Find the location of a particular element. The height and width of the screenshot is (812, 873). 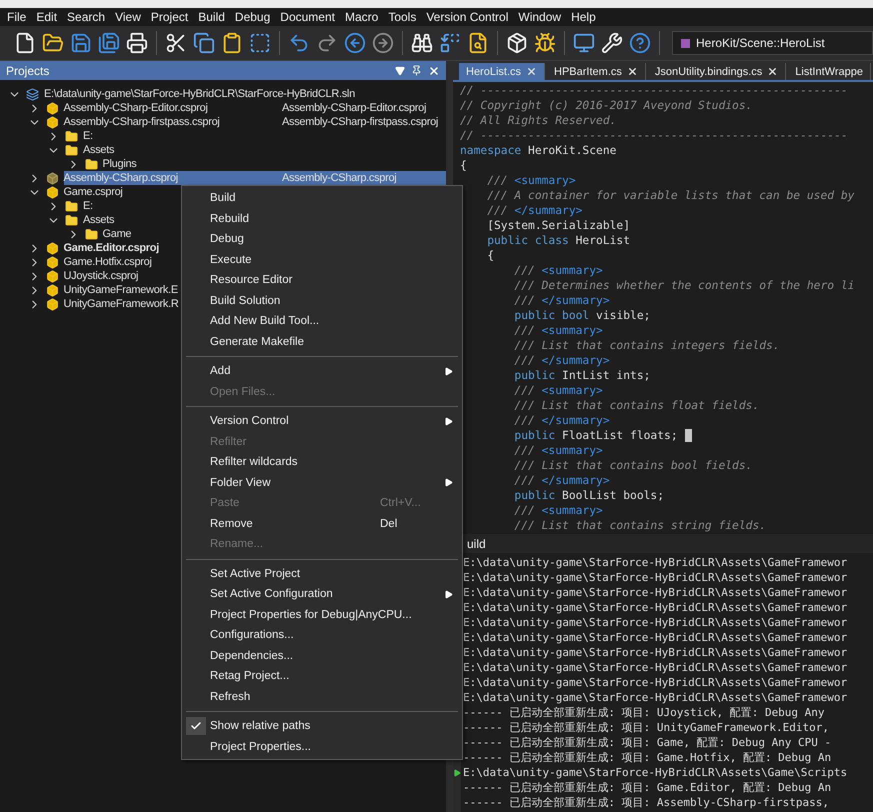

panel-title: uild is located at coordinates (476, 543).